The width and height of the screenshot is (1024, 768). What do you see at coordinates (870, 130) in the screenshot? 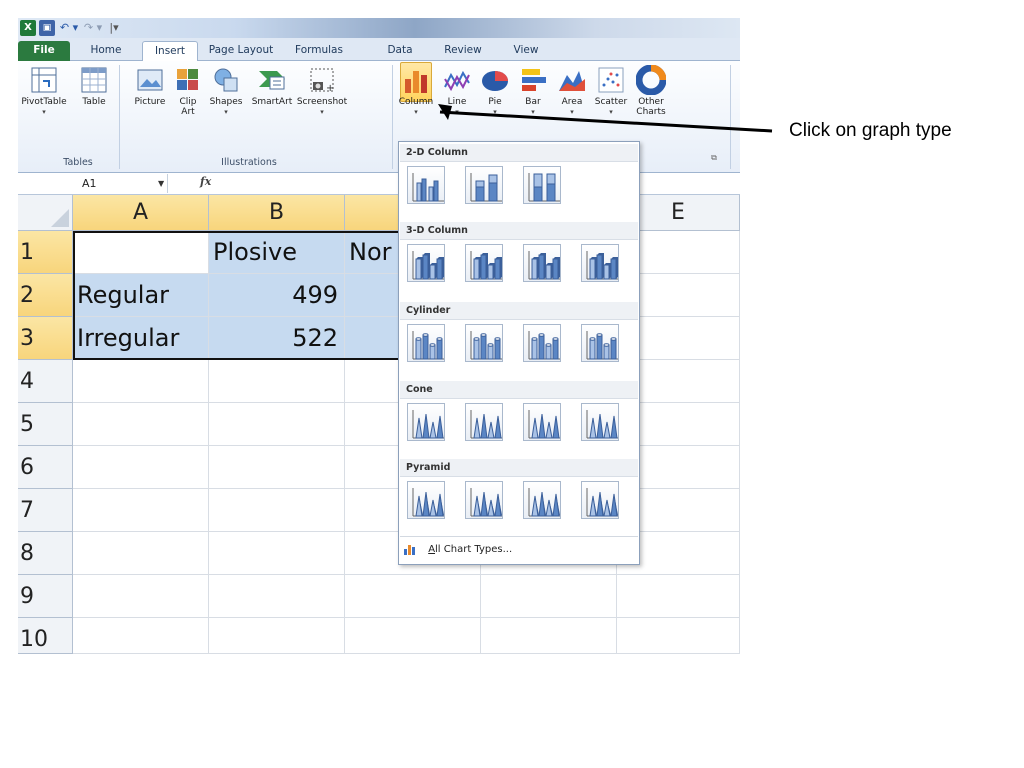
I see `annotation-label: Click on graph type` at bounding box center [870, 130].